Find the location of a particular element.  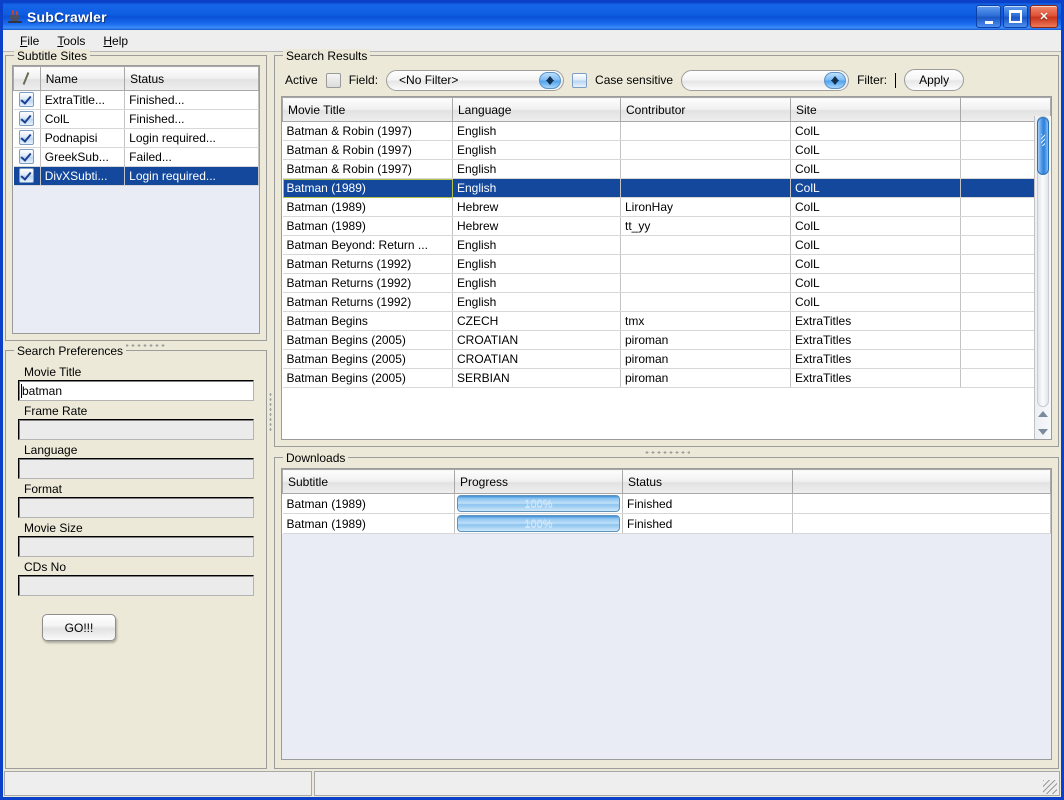

scroll-up-icon is located at coordinates (1043, 414).